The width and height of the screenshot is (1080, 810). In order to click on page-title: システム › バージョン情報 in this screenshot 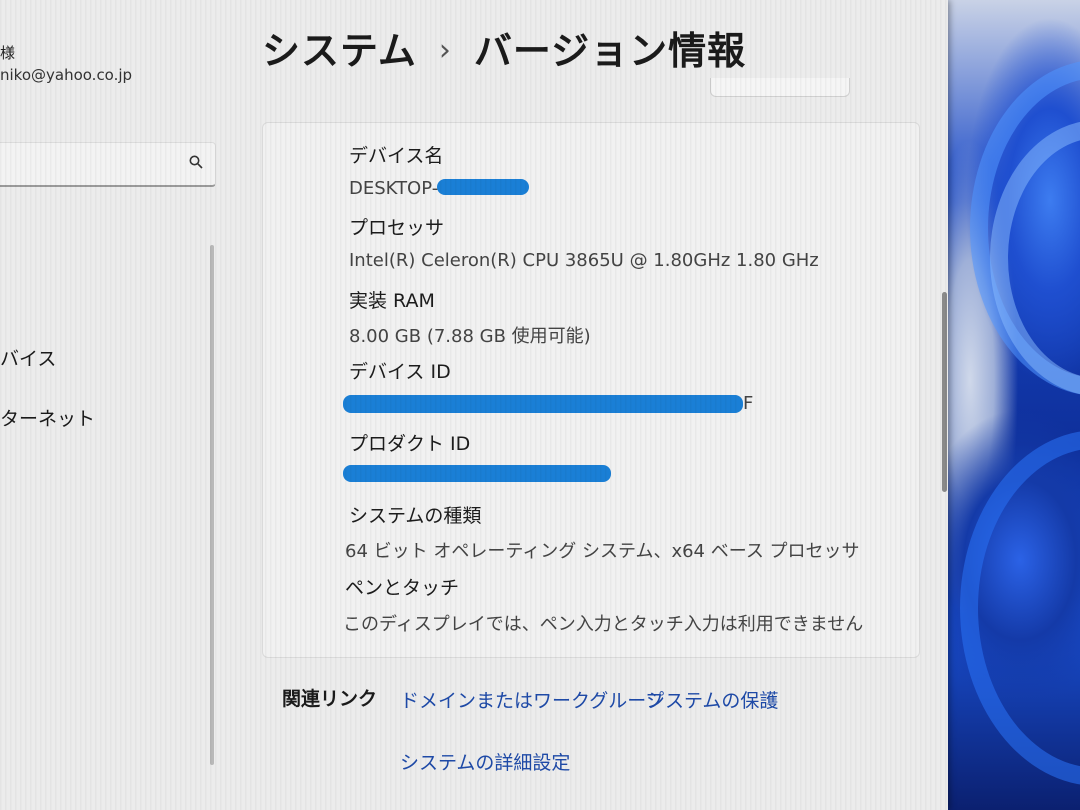, I will do `click(504, 47)`.